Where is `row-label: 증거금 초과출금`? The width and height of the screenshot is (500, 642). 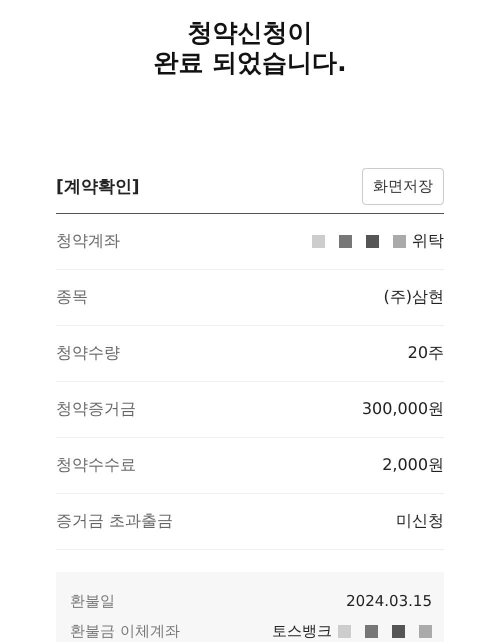 row-label: 증거금 초과출금 is located at coordinates (115, 521).